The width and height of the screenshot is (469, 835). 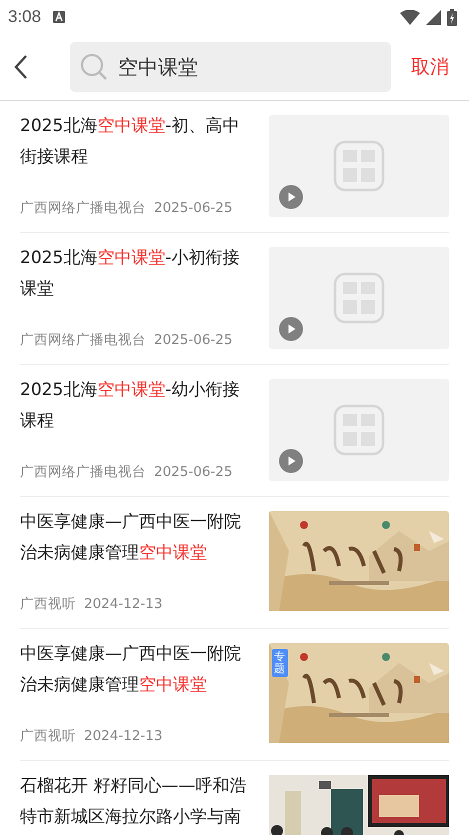 I want to click on wifi-icon, so click(x=410, y=17).